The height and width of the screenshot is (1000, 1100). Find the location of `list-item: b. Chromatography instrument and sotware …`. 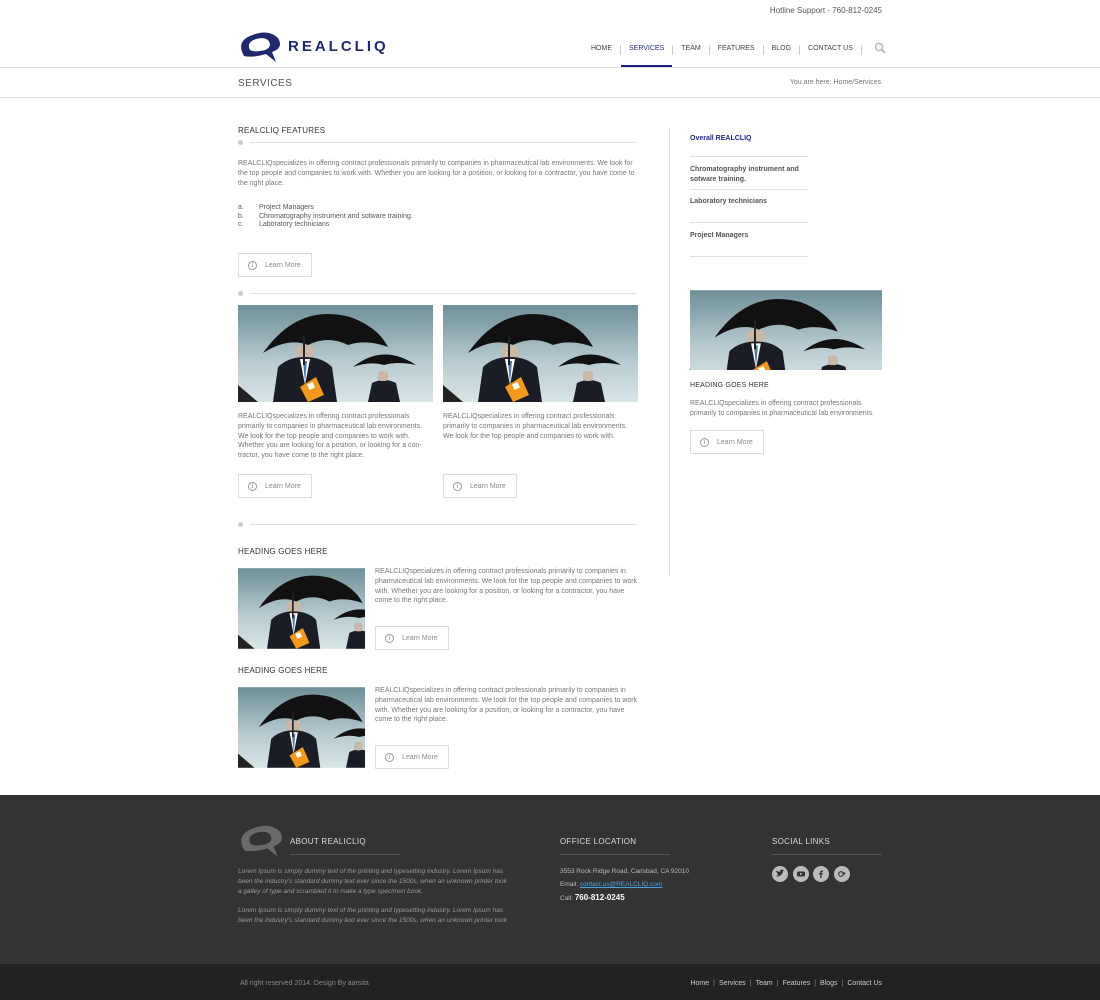

list-item: b. Chromatography instrument and sotware … is located at coordinates (325, 216).